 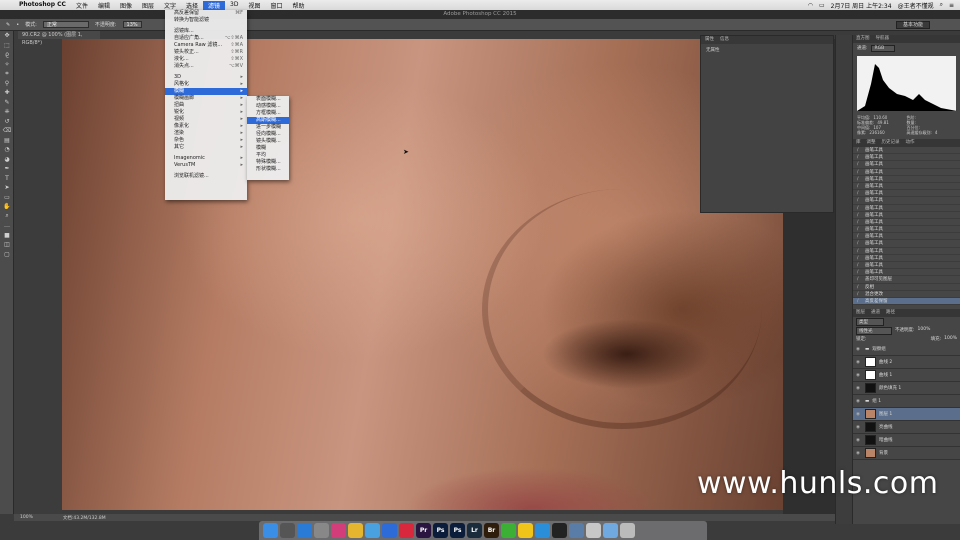 What do you see at coordinates (7, 245) in the screenshot?
I see `quick-mask-icon: ◫` at bounding box center [7, 245].